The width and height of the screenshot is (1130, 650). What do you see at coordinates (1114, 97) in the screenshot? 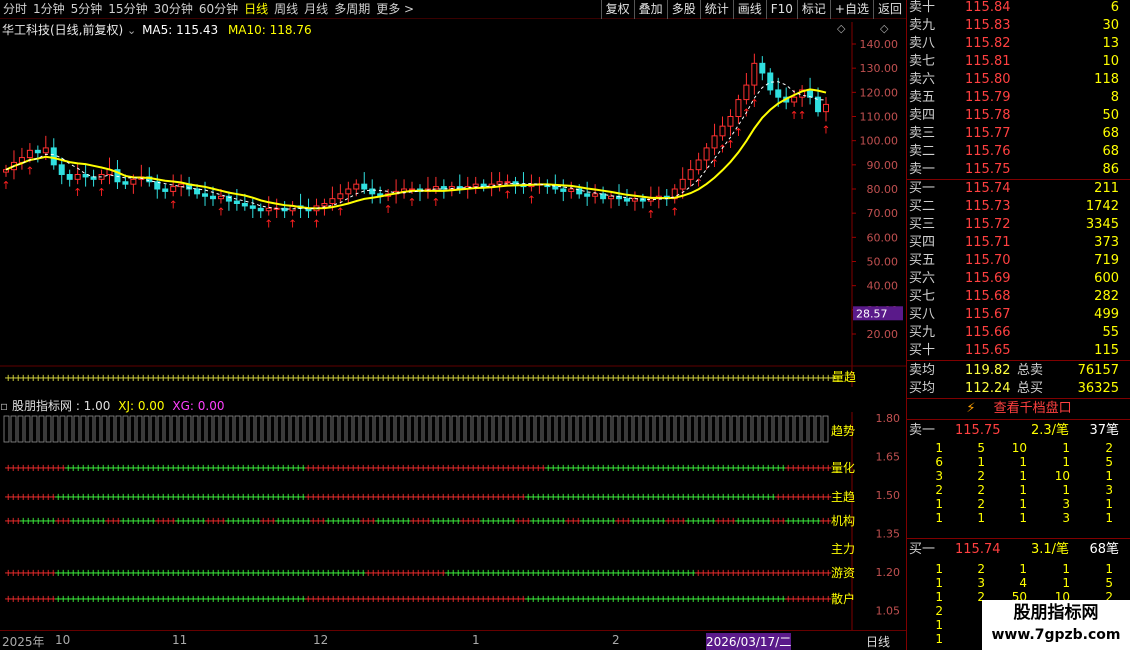
I see `ask-volume: 8` at bounding box center [1114, 97].